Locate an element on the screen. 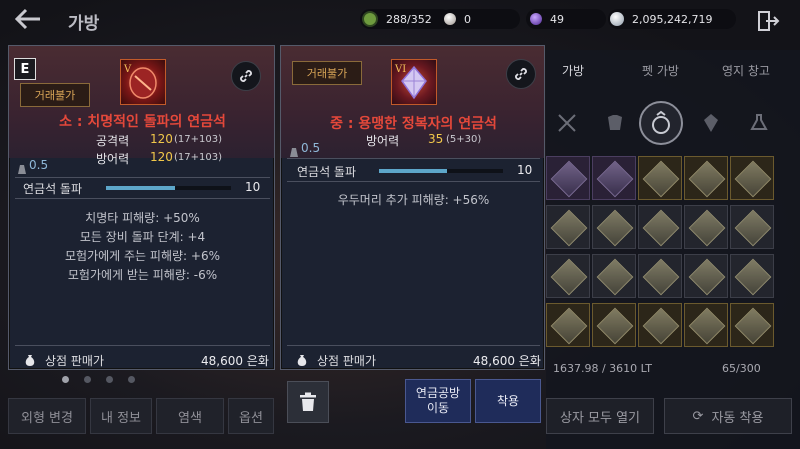 Image resolution: width=800 pixels, height=449 pixels. back-arrow-icon is located at coordinates (29, 20).